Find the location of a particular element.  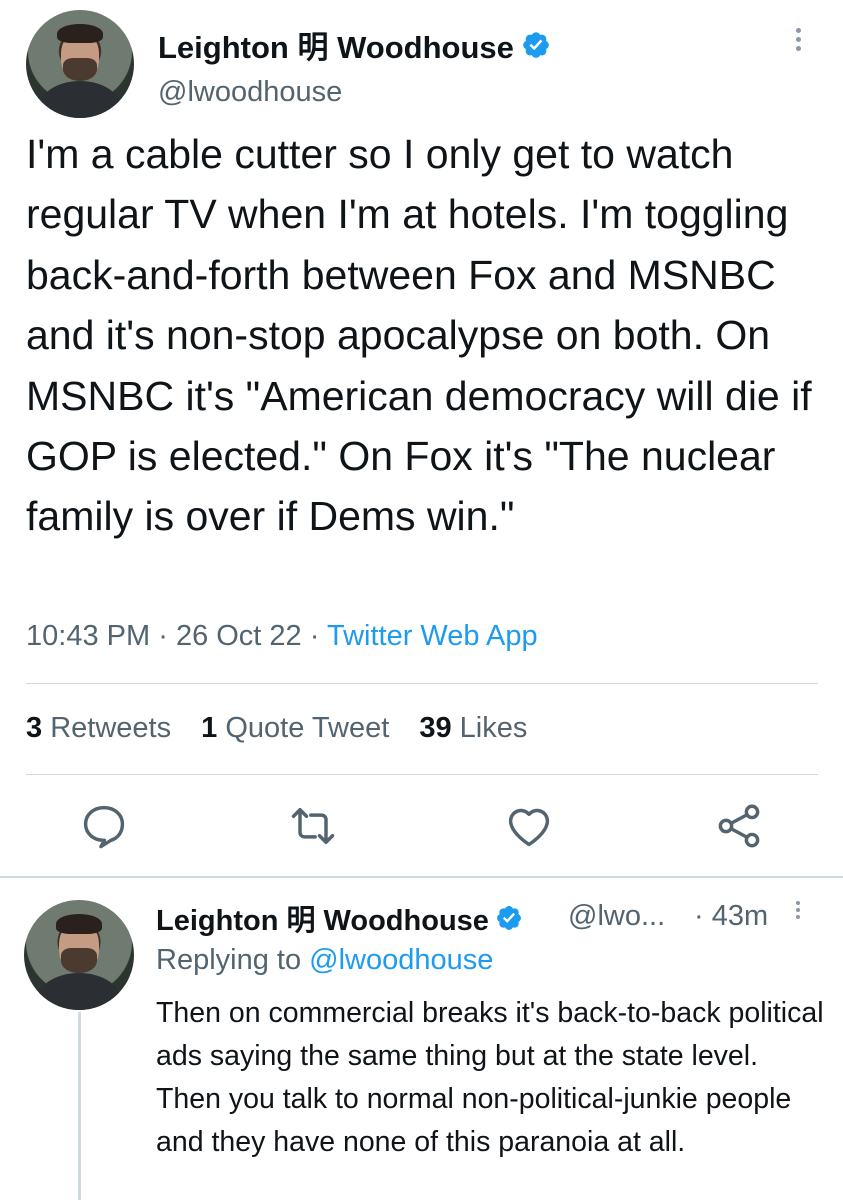

retweets-stat: 3 Retweets is located at coordinates (98, 728).